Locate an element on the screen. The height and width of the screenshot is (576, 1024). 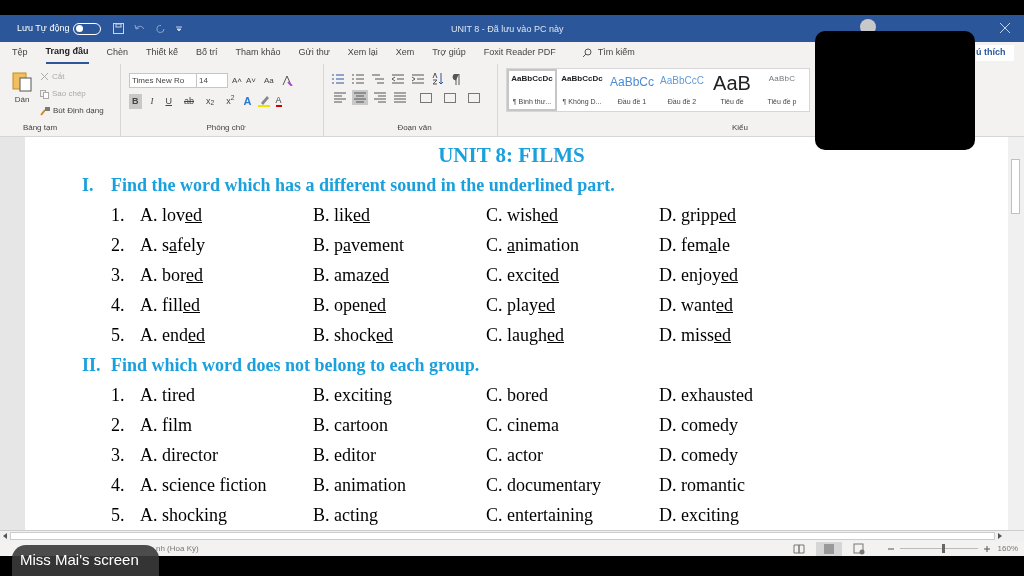
scissors-icon is located at coordinates (44, 77).